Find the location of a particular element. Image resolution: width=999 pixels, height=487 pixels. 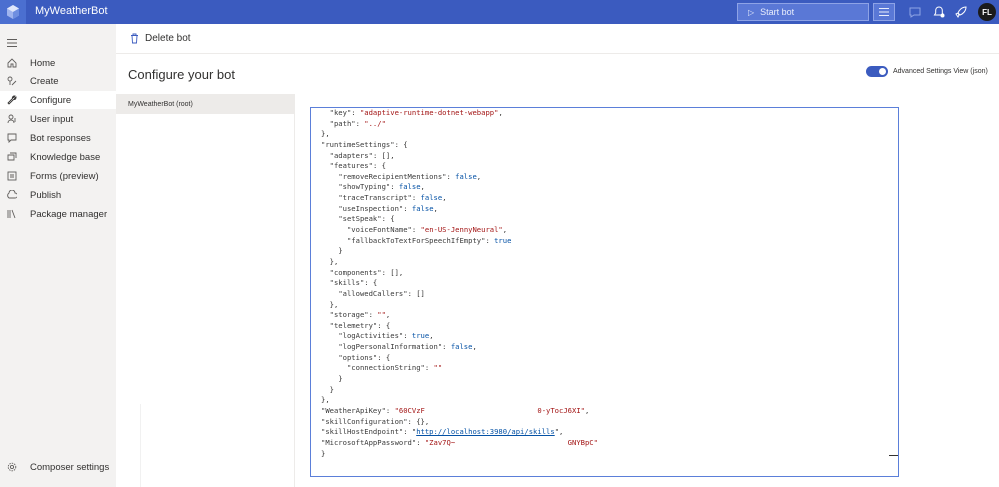

forms-icon is located at coordinates (12, 176).